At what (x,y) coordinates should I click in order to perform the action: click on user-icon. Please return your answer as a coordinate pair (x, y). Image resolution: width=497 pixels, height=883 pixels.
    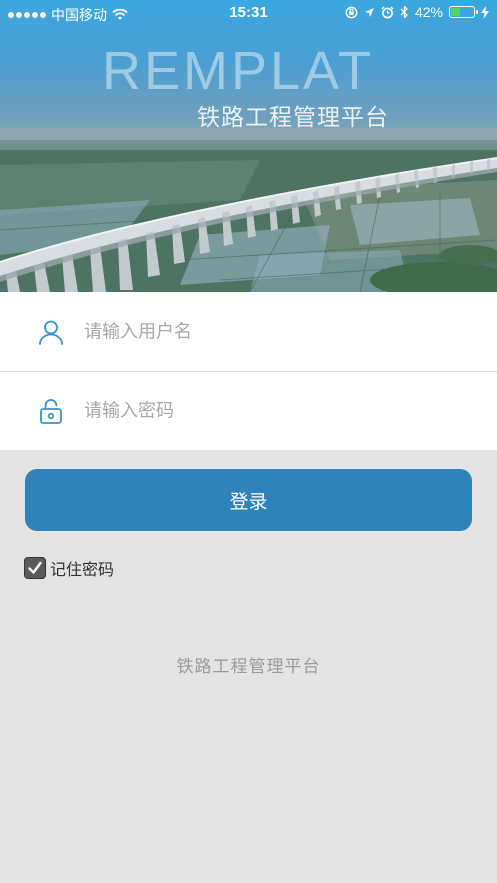
    Looking at the image, I should click on (51, 332).